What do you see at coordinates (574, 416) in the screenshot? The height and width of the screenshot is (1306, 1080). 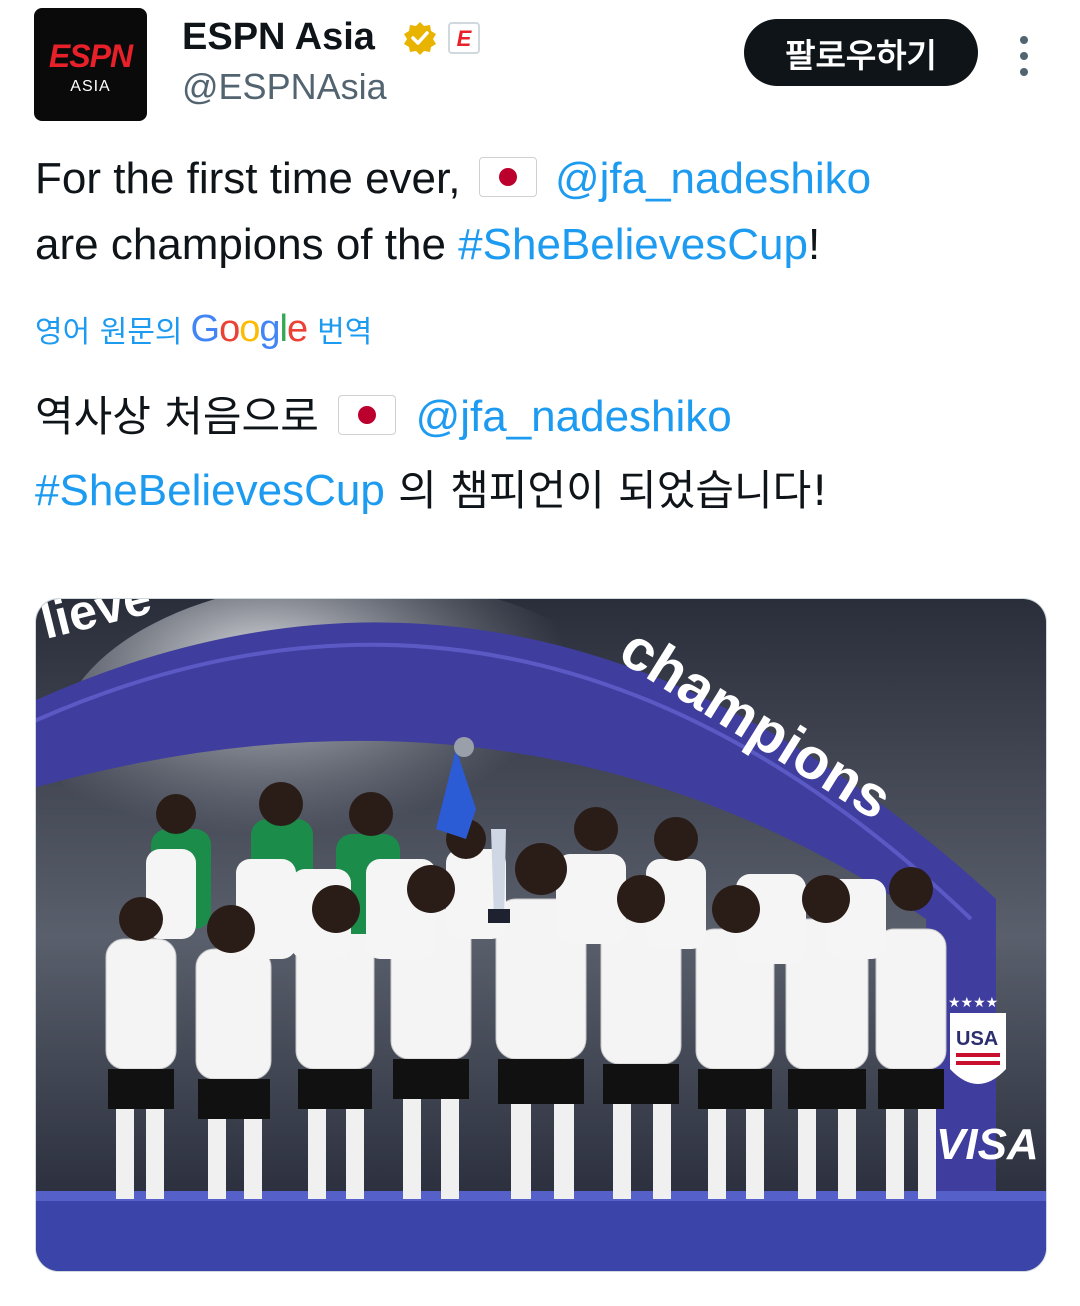 I see `translated-mention-link: @jfa_nadeshiko` at bounding box center [574, 416].